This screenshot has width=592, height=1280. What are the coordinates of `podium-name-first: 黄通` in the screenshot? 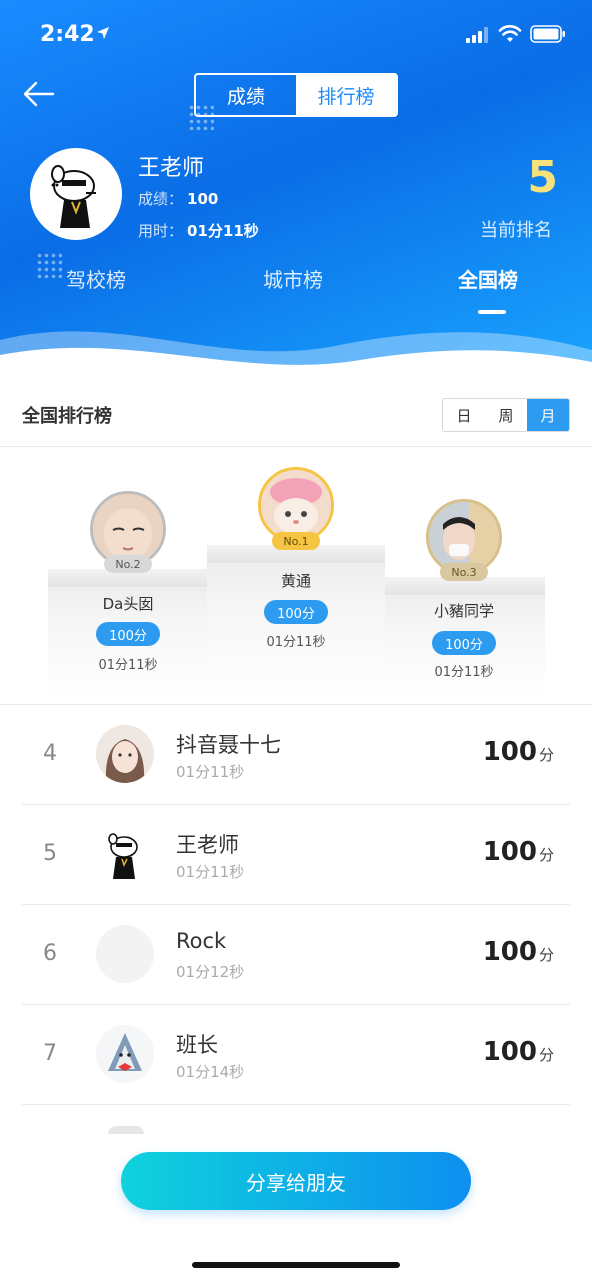 It's located at (295, 581).